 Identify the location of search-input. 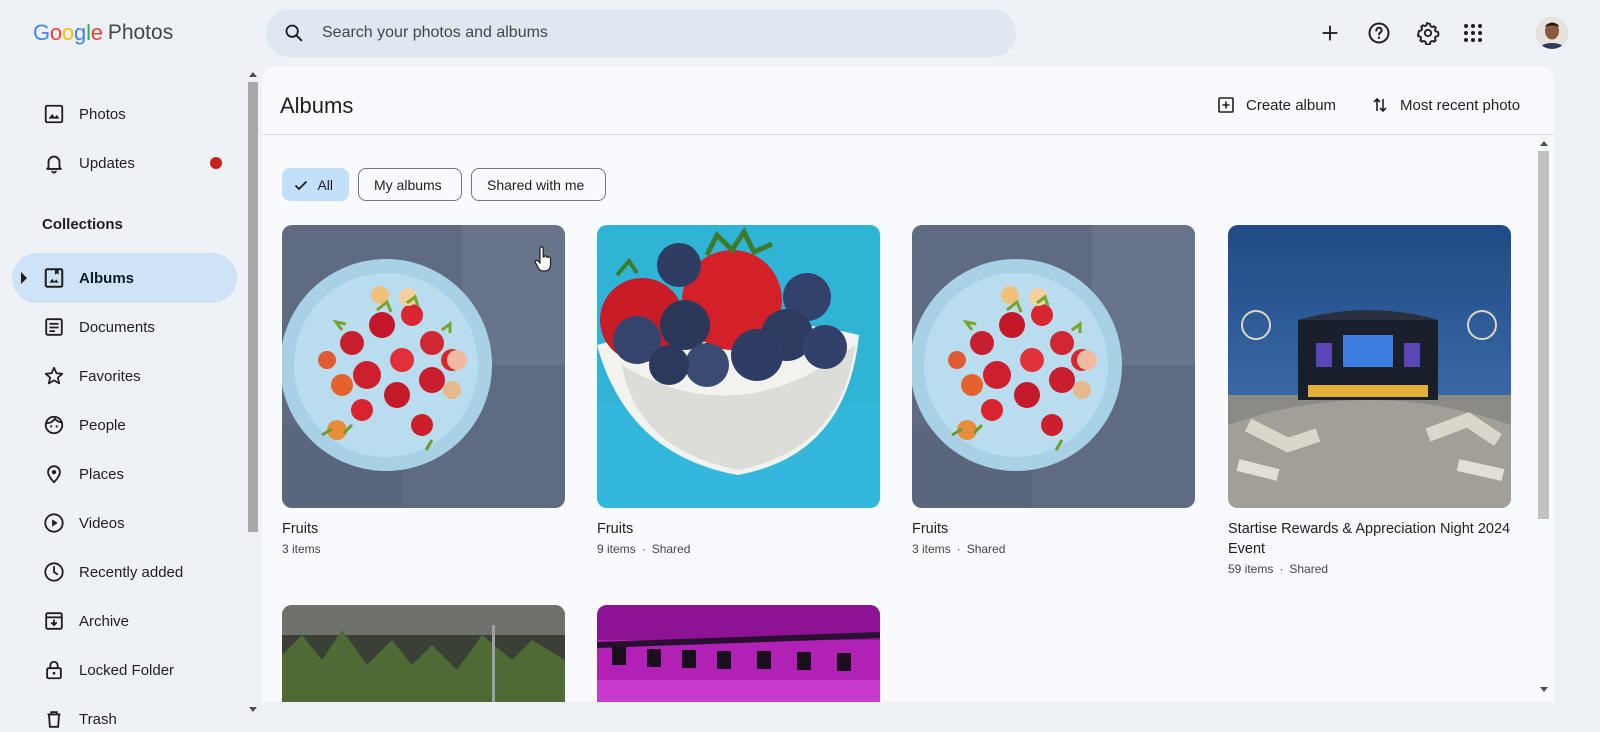
(642, 33).